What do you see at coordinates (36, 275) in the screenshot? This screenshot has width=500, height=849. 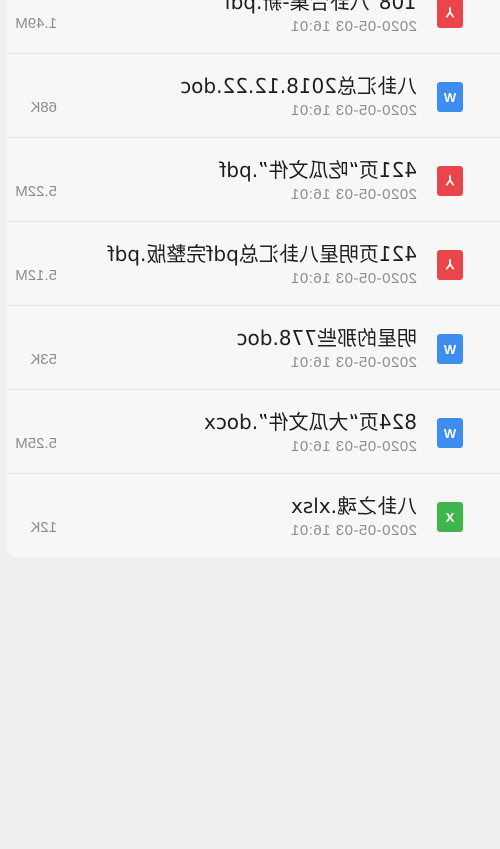 I see `file-size: 5.12M` at bounding box center [36, 275].